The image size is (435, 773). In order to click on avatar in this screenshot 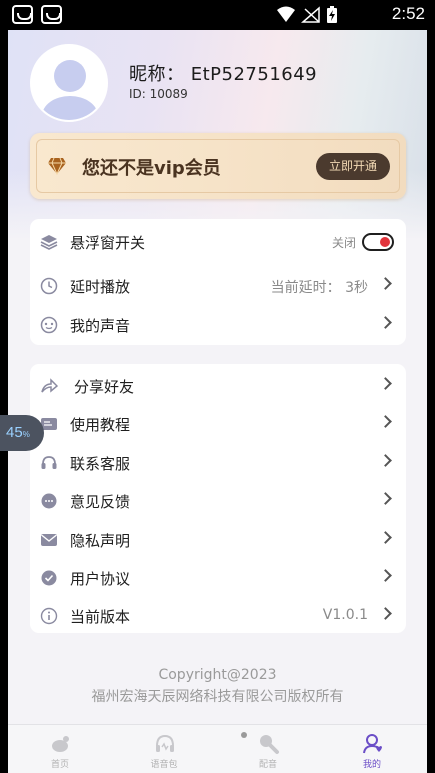, I will do `click(69, 83)`.